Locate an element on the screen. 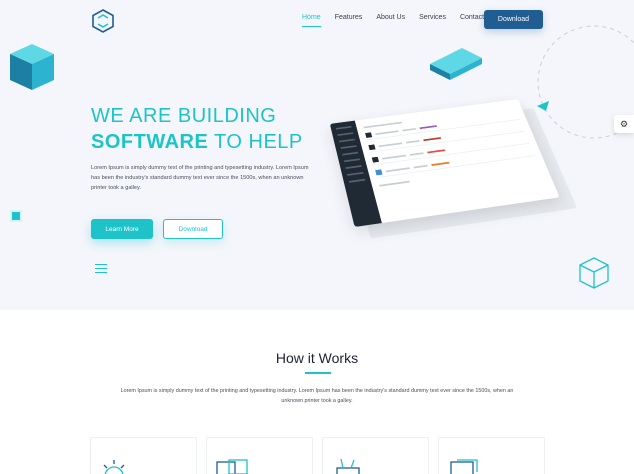  square-decoration is located at coordinates (16, 216).